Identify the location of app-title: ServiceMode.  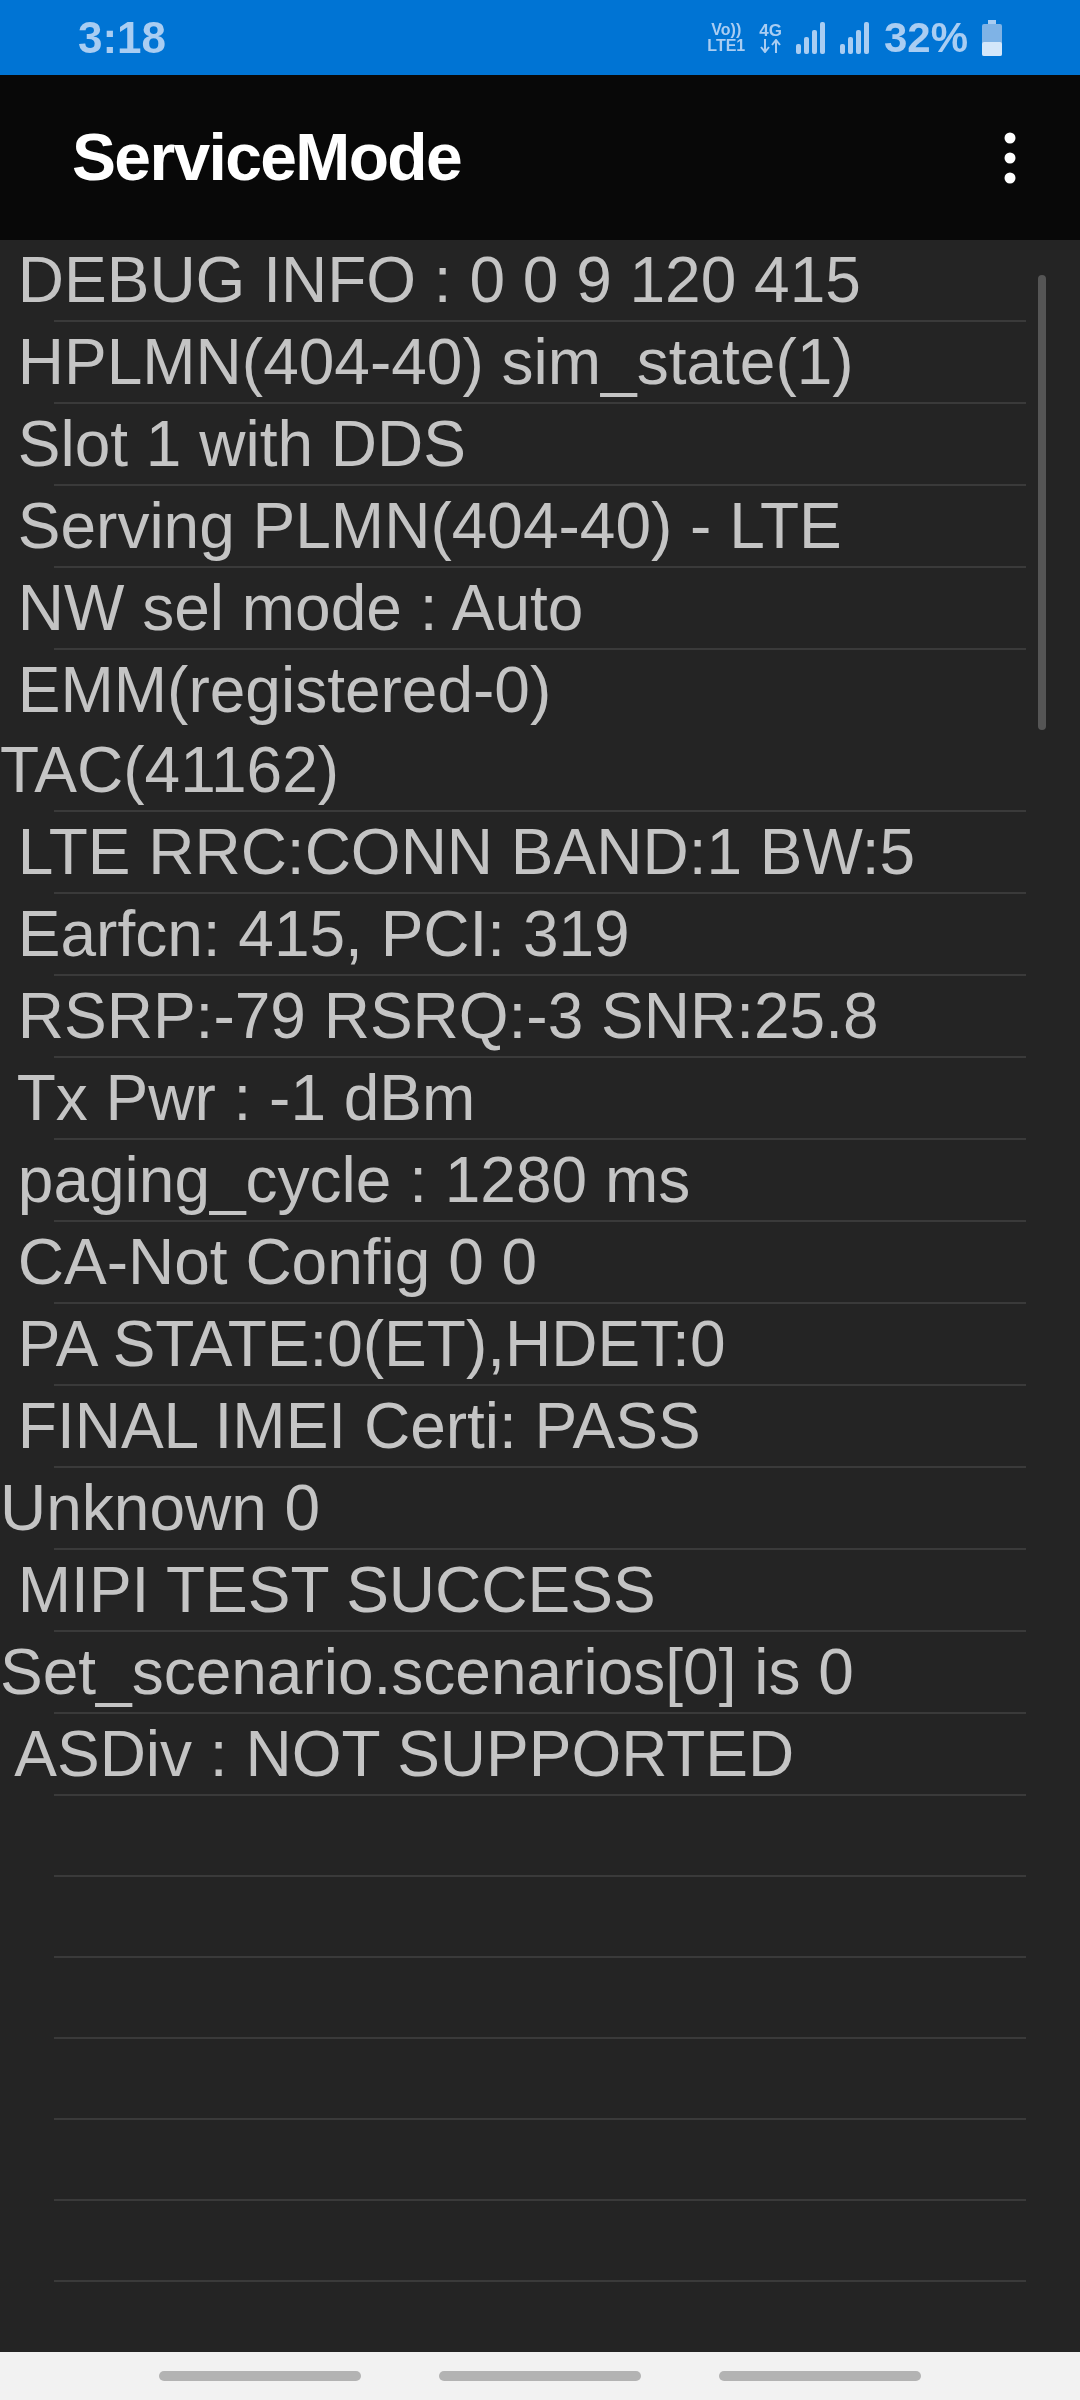
(267, 157).